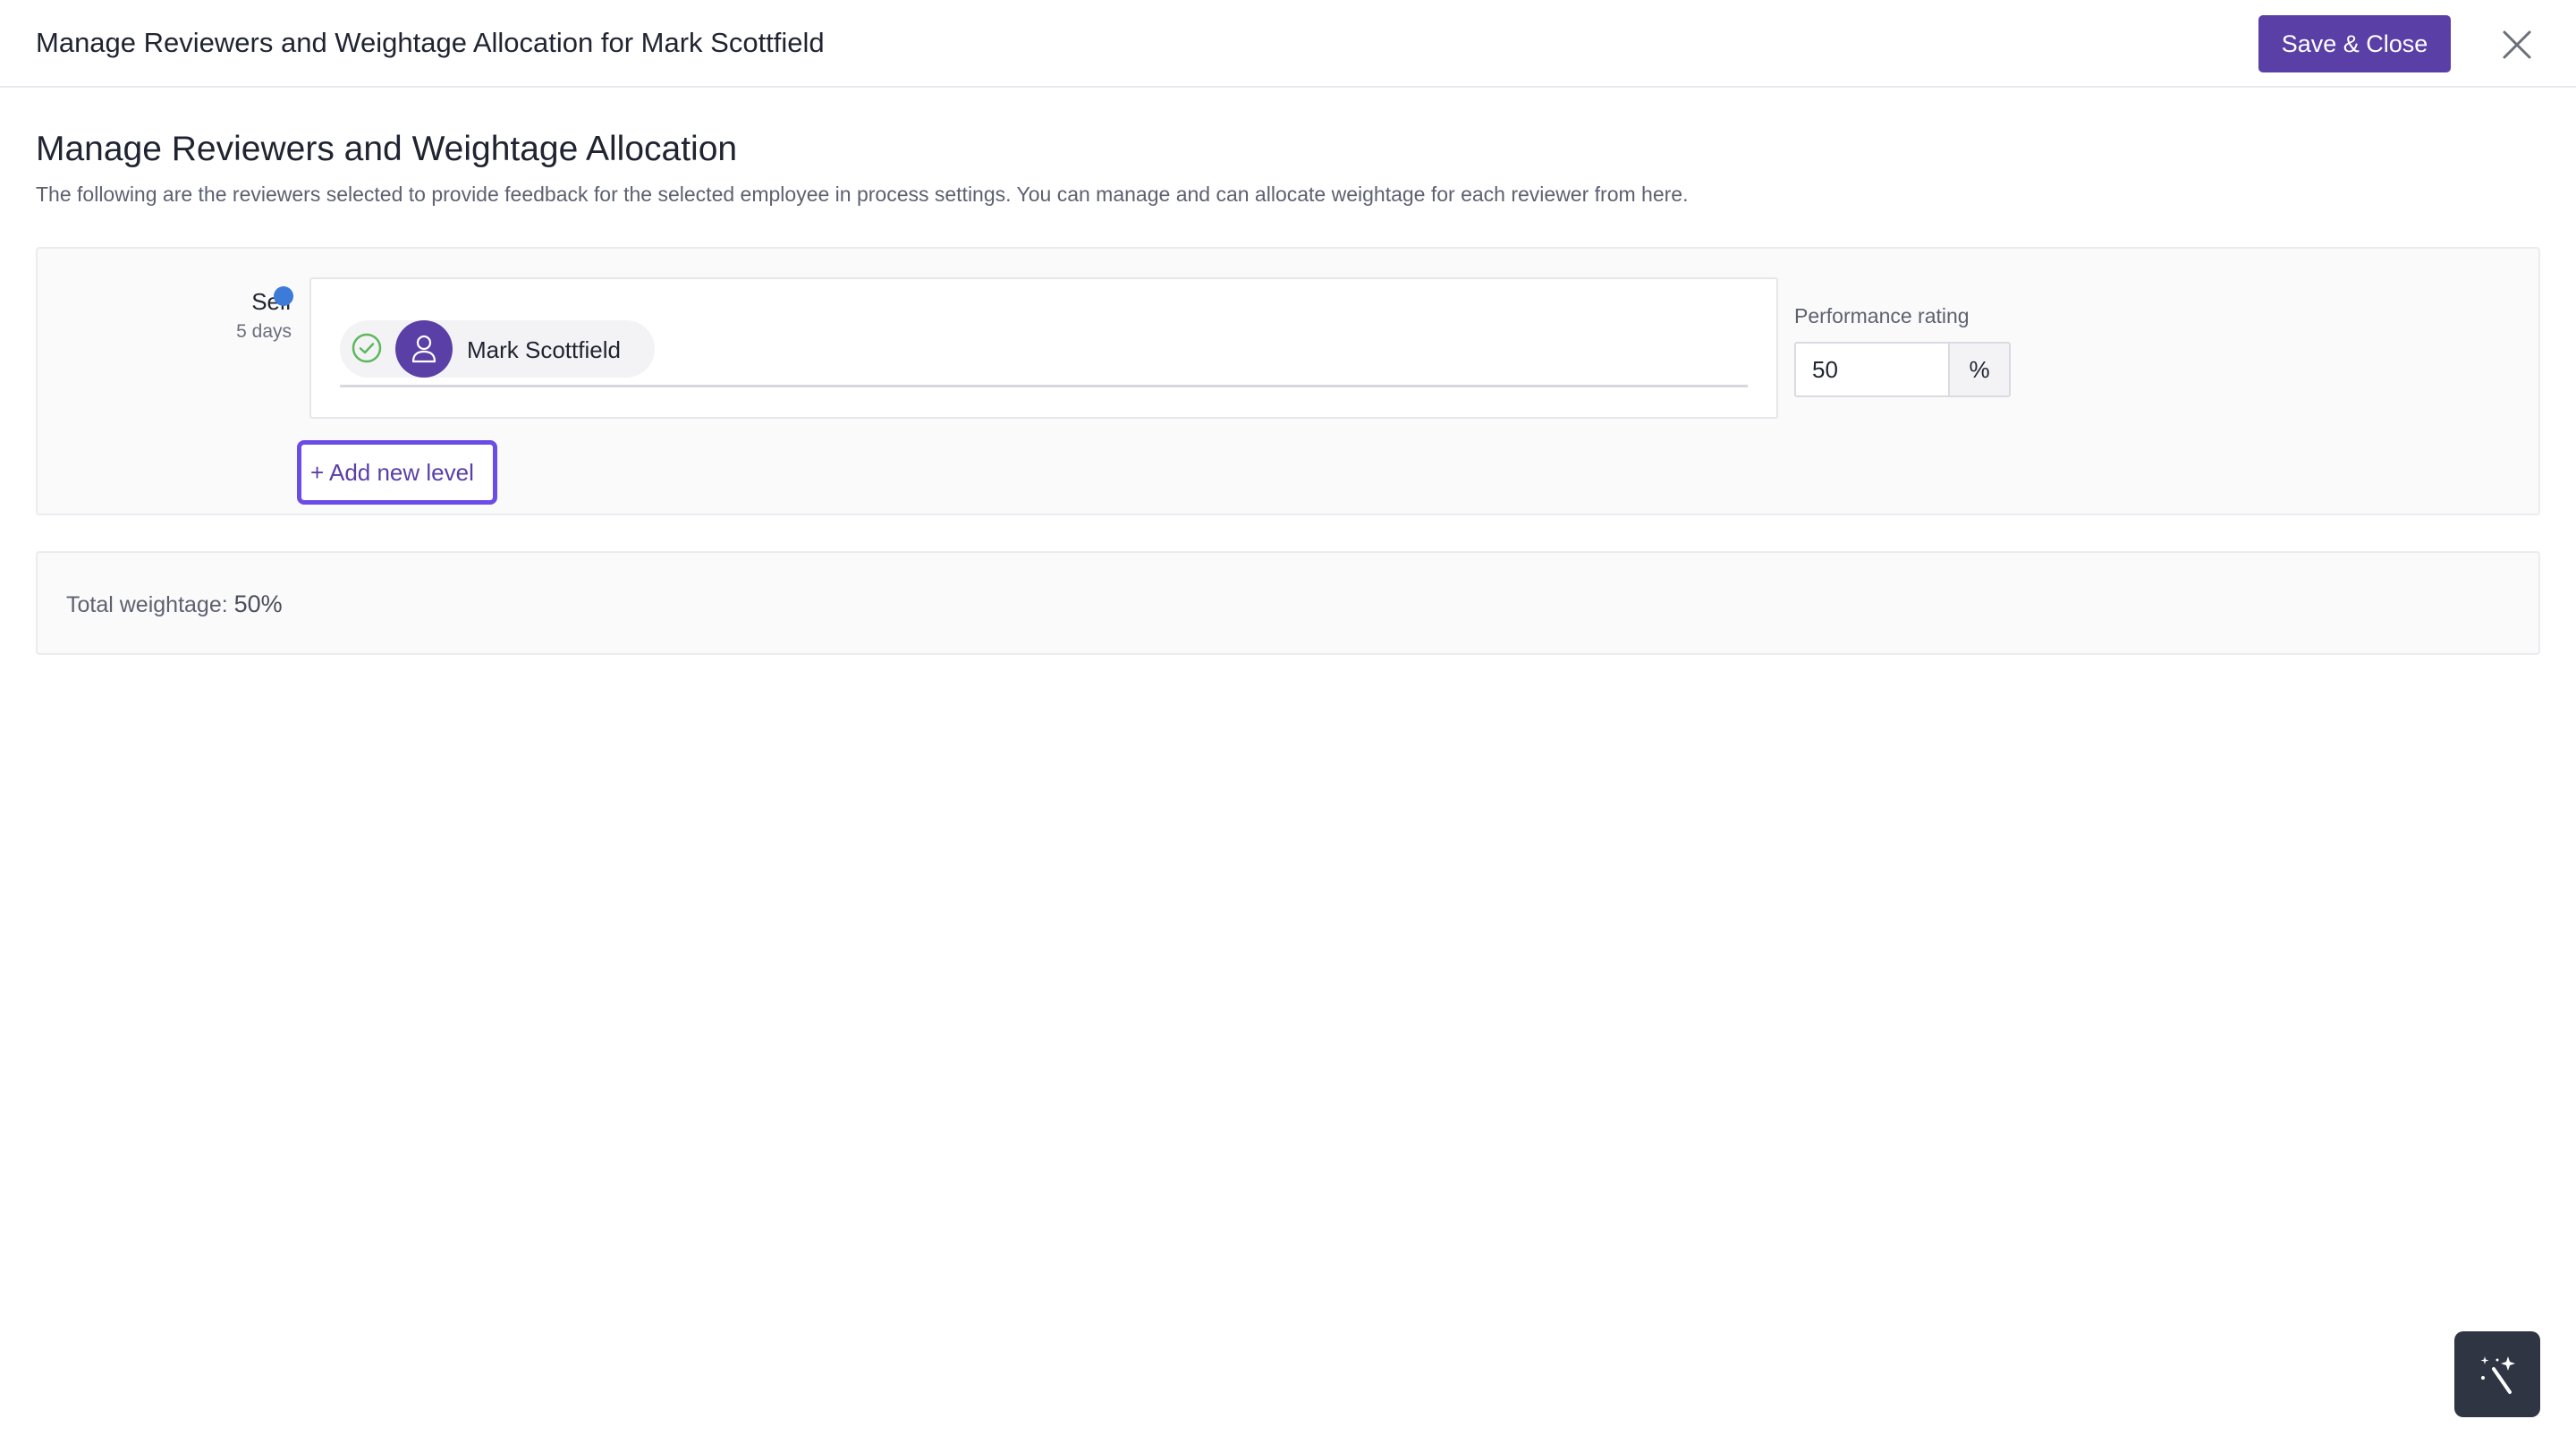 The width and height of the screenshot is (2576, 1453). What do you see at coordinates (367, 348) in the screenshot?
I see `check-circle-icon` at bounding box center [367, 348].